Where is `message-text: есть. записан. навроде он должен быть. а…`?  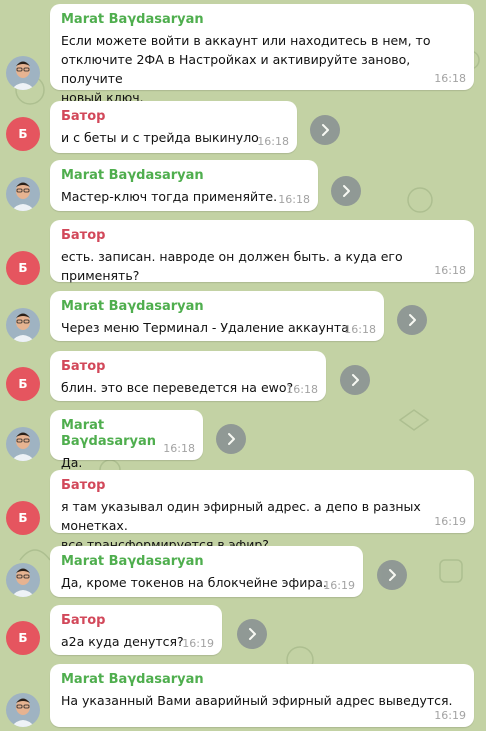 message-text: есть. записан. навроде он должен быть. а… is located at coordinates (232, 266).